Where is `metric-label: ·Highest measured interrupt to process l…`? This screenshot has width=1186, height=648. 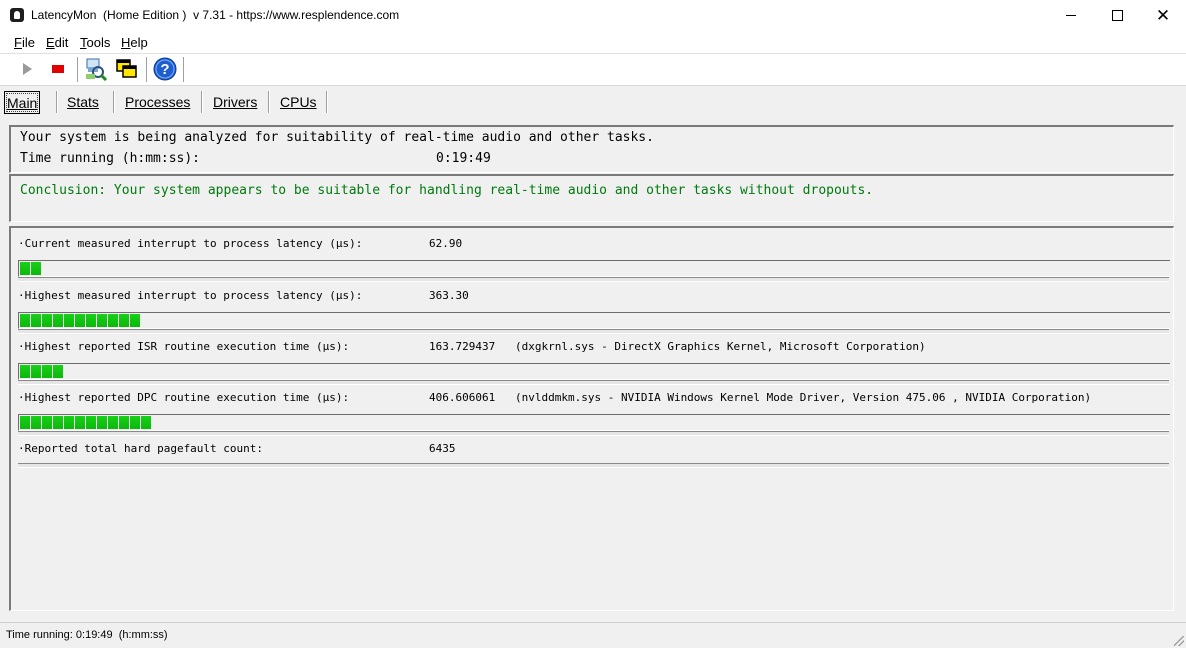 metric-label: ·Highest measured interrupt to process l… is located at coordinates (190, 295).